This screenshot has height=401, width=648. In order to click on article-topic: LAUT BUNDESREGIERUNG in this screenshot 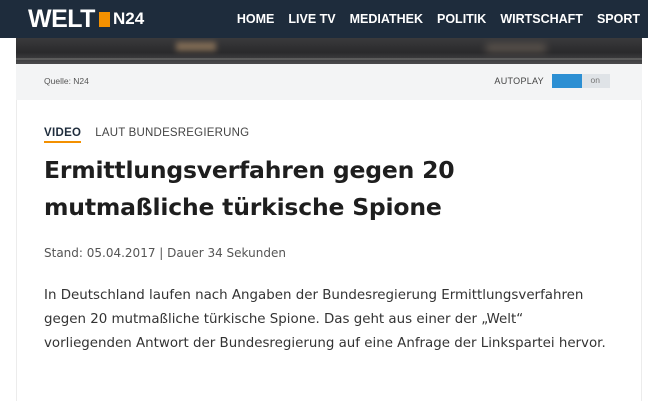, I will do `click(172, 133)`.